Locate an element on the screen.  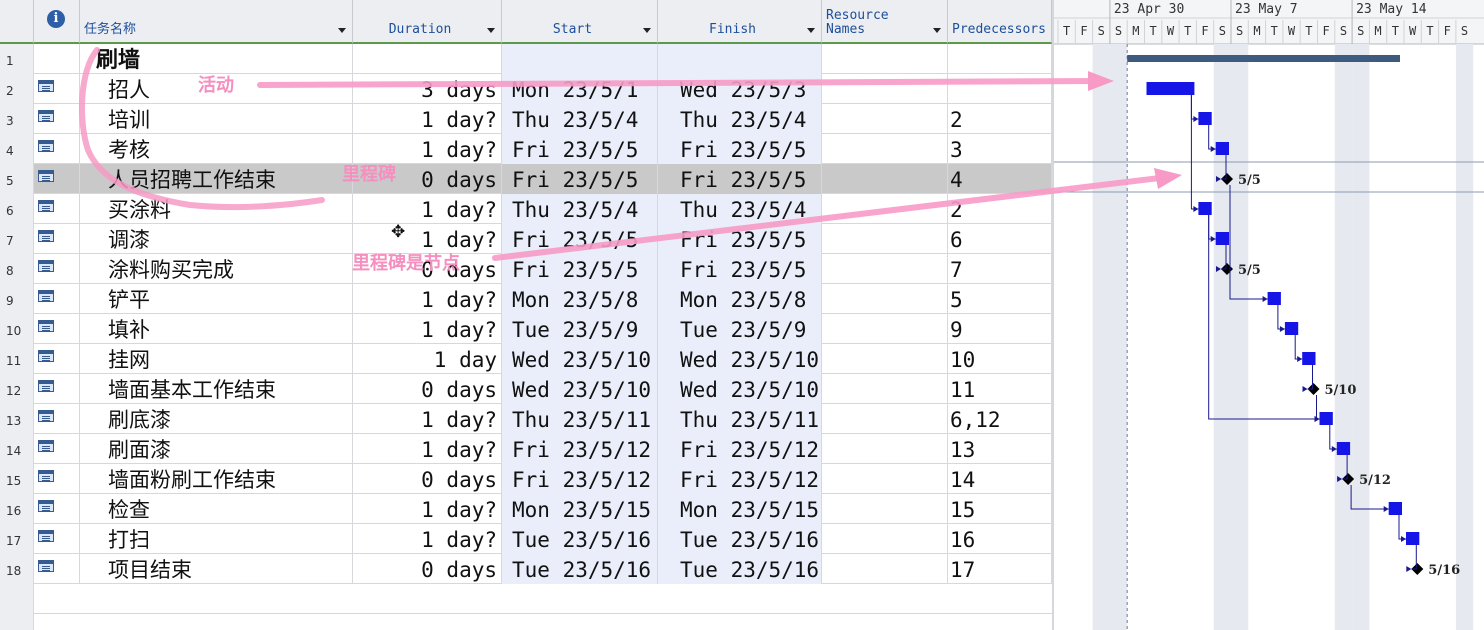
start-cell: Tue 23/5/16 is located at coordinates (580, 569).